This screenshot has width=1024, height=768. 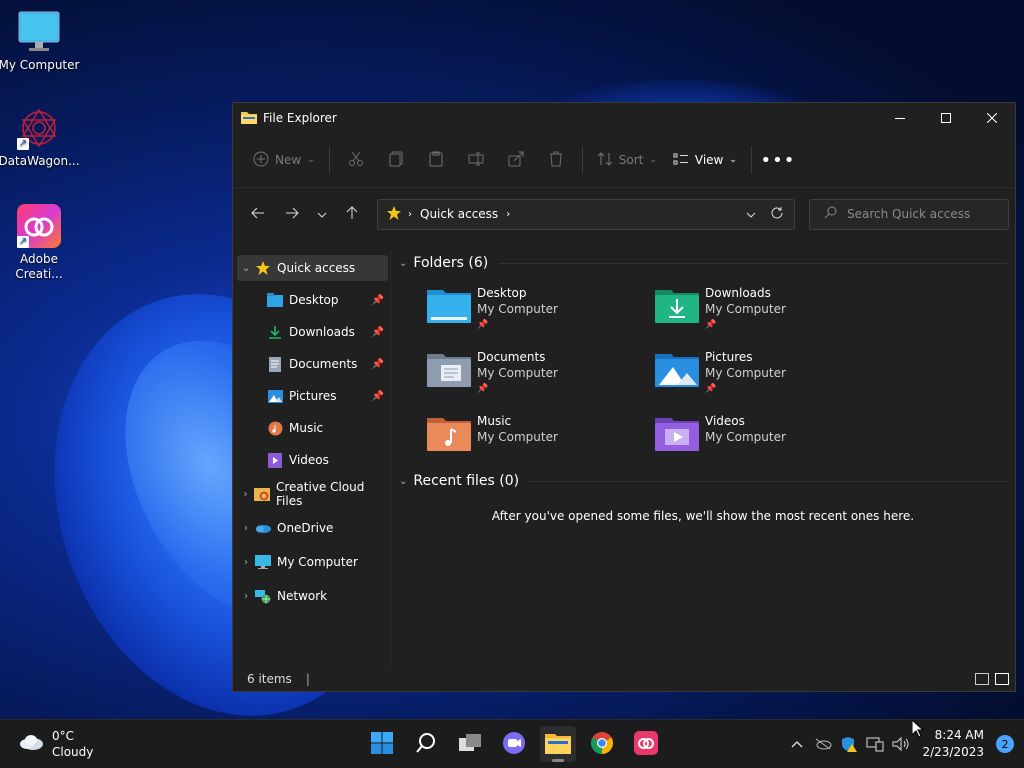 I want to click on sidebar-item-label: Pictures, so click(x=313, y=396).